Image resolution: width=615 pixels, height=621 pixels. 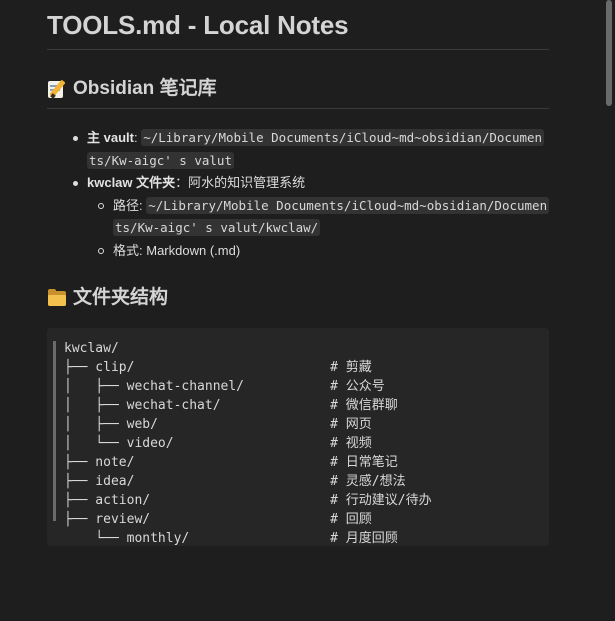 I want to click on heading-obsidian: Obsidian 笔记库, so click(x=298, y=93).